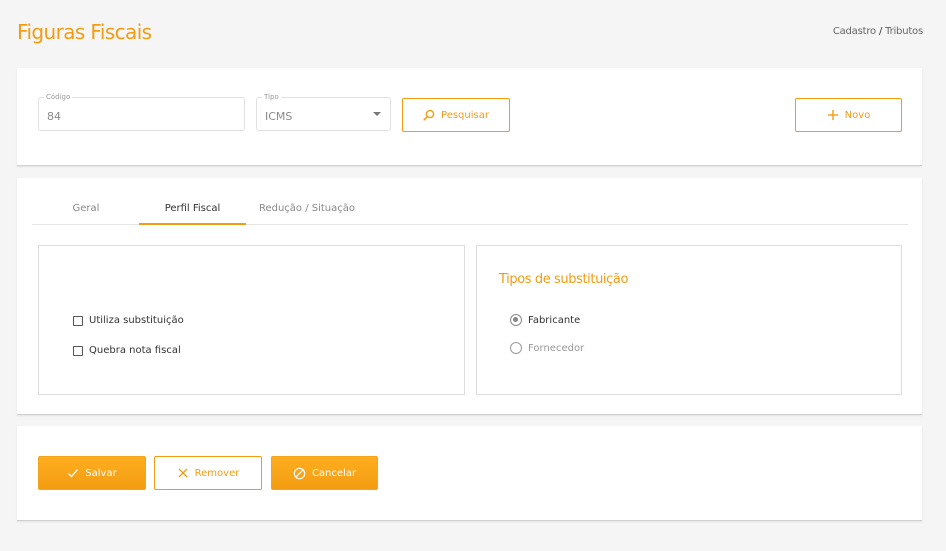 The image size is (946, 551). Describe the element at coordinates (135, 350) in the screenshot. I see `break-invoice-label: Quebra nota fiscal` at that location.